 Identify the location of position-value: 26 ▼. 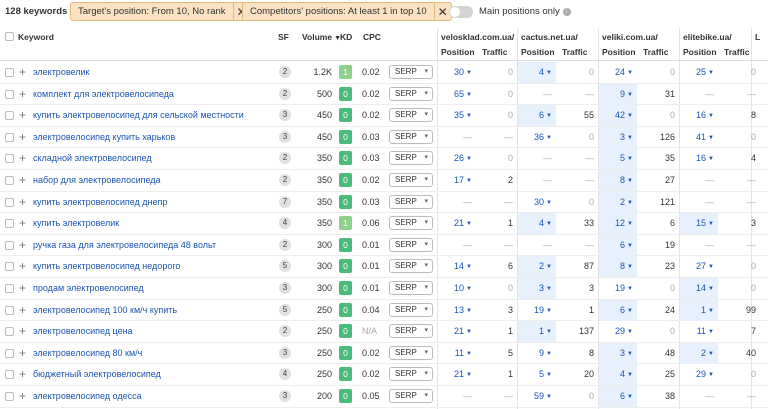
(455, 158).